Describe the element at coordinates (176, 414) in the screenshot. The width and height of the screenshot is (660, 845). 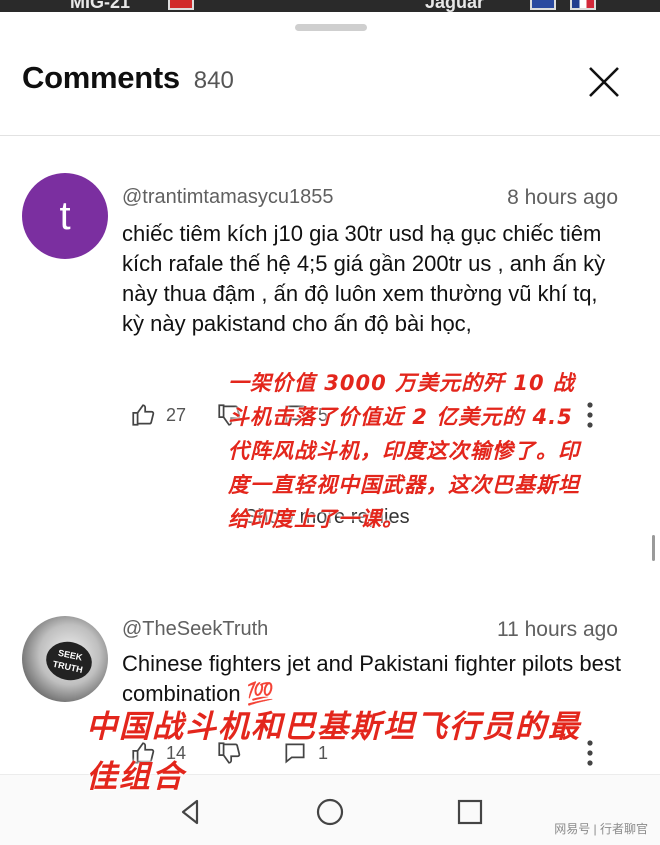
I see `like-count: 27` at that location.